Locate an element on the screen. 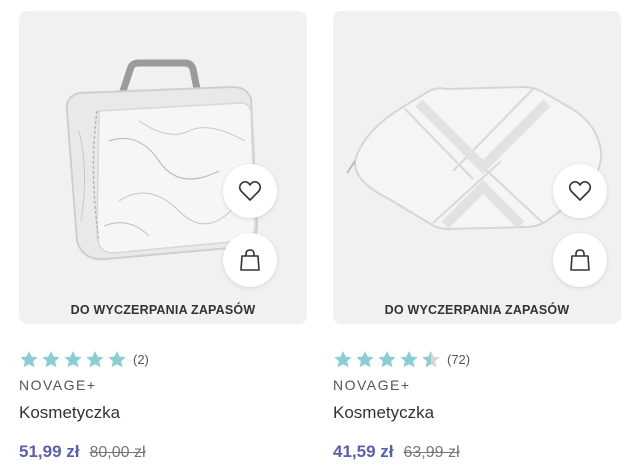  old-price: 63,99 zł is located at coordinates (431, 452).